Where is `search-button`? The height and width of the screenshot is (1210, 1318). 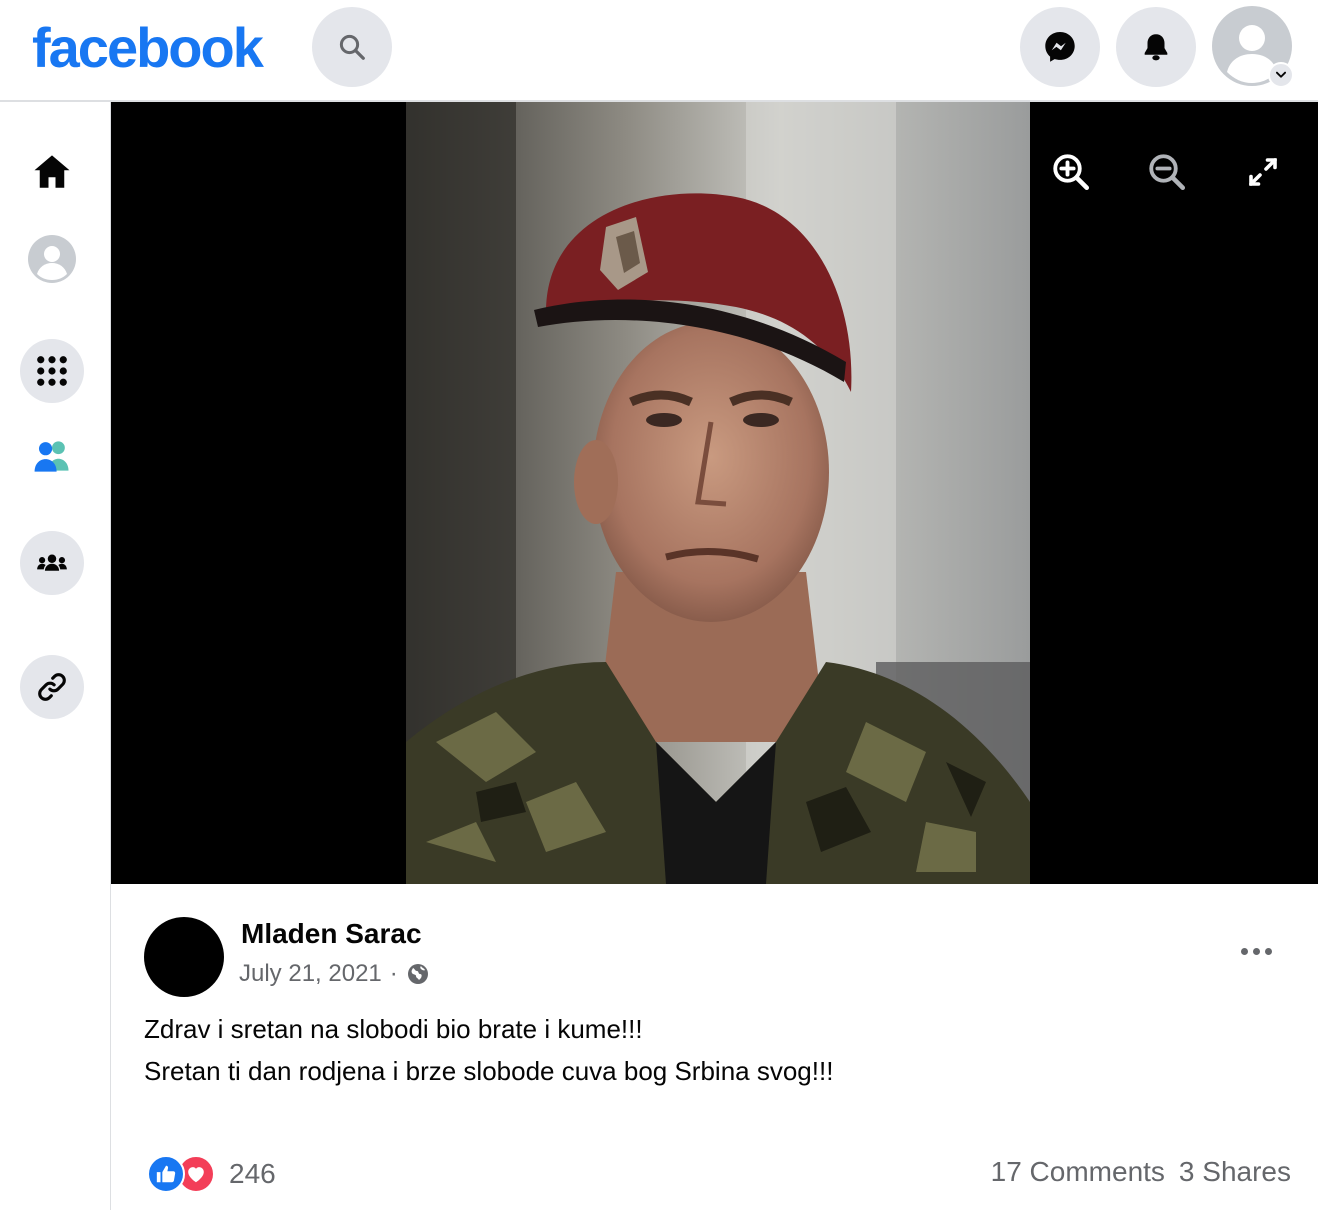
search-button is located at coordinates (352, 47).